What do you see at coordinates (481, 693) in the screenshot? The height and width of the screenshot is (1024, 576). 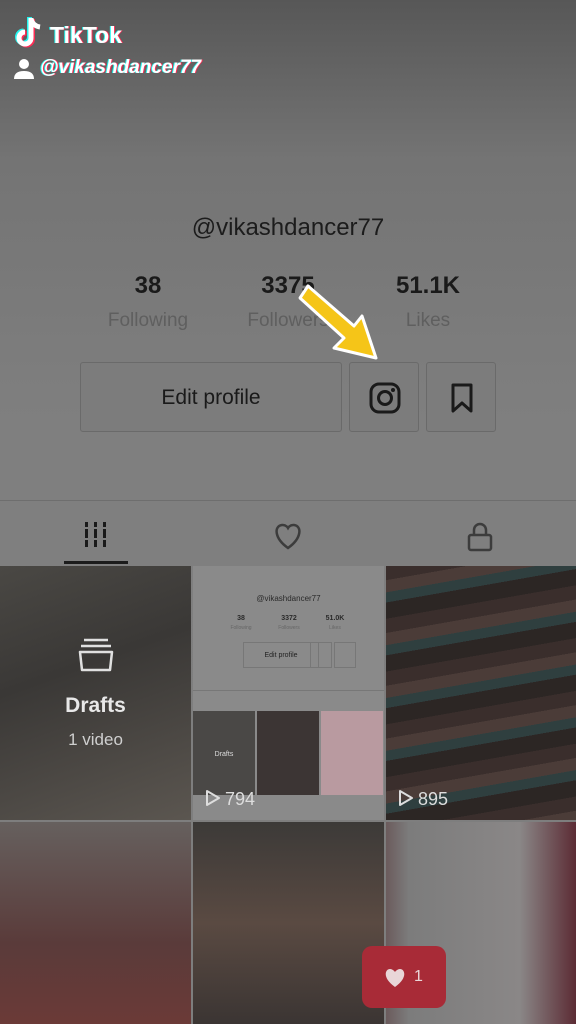 I see `video-thumbnail: 895` at bounding box center [481, 693].